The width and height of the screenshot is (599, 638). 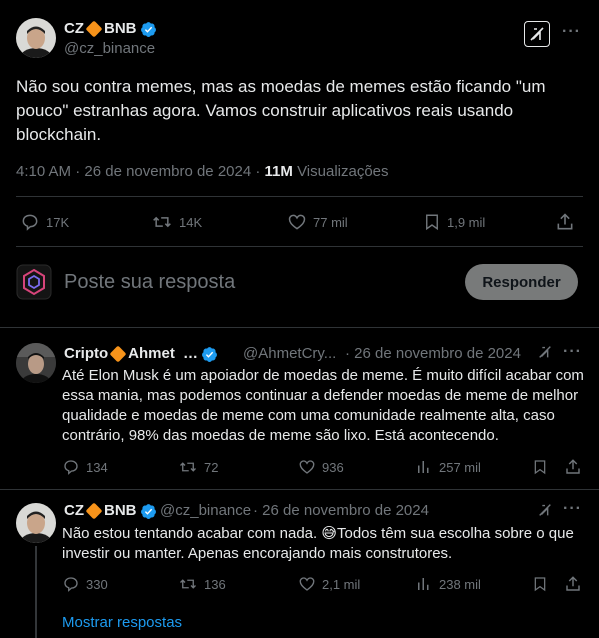 I want to click on views-label: Visualizações, so click(x=343, y=171).